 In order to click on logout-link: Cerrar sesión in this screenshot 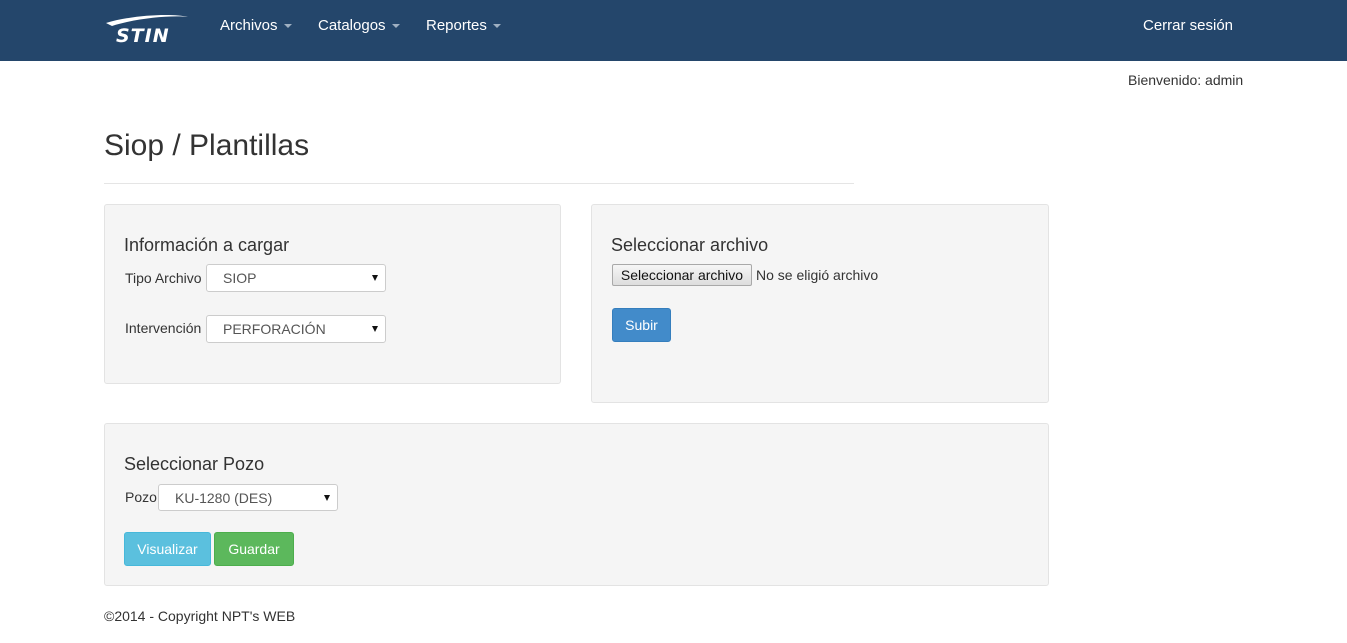, I will do `click(1188, 26)`.